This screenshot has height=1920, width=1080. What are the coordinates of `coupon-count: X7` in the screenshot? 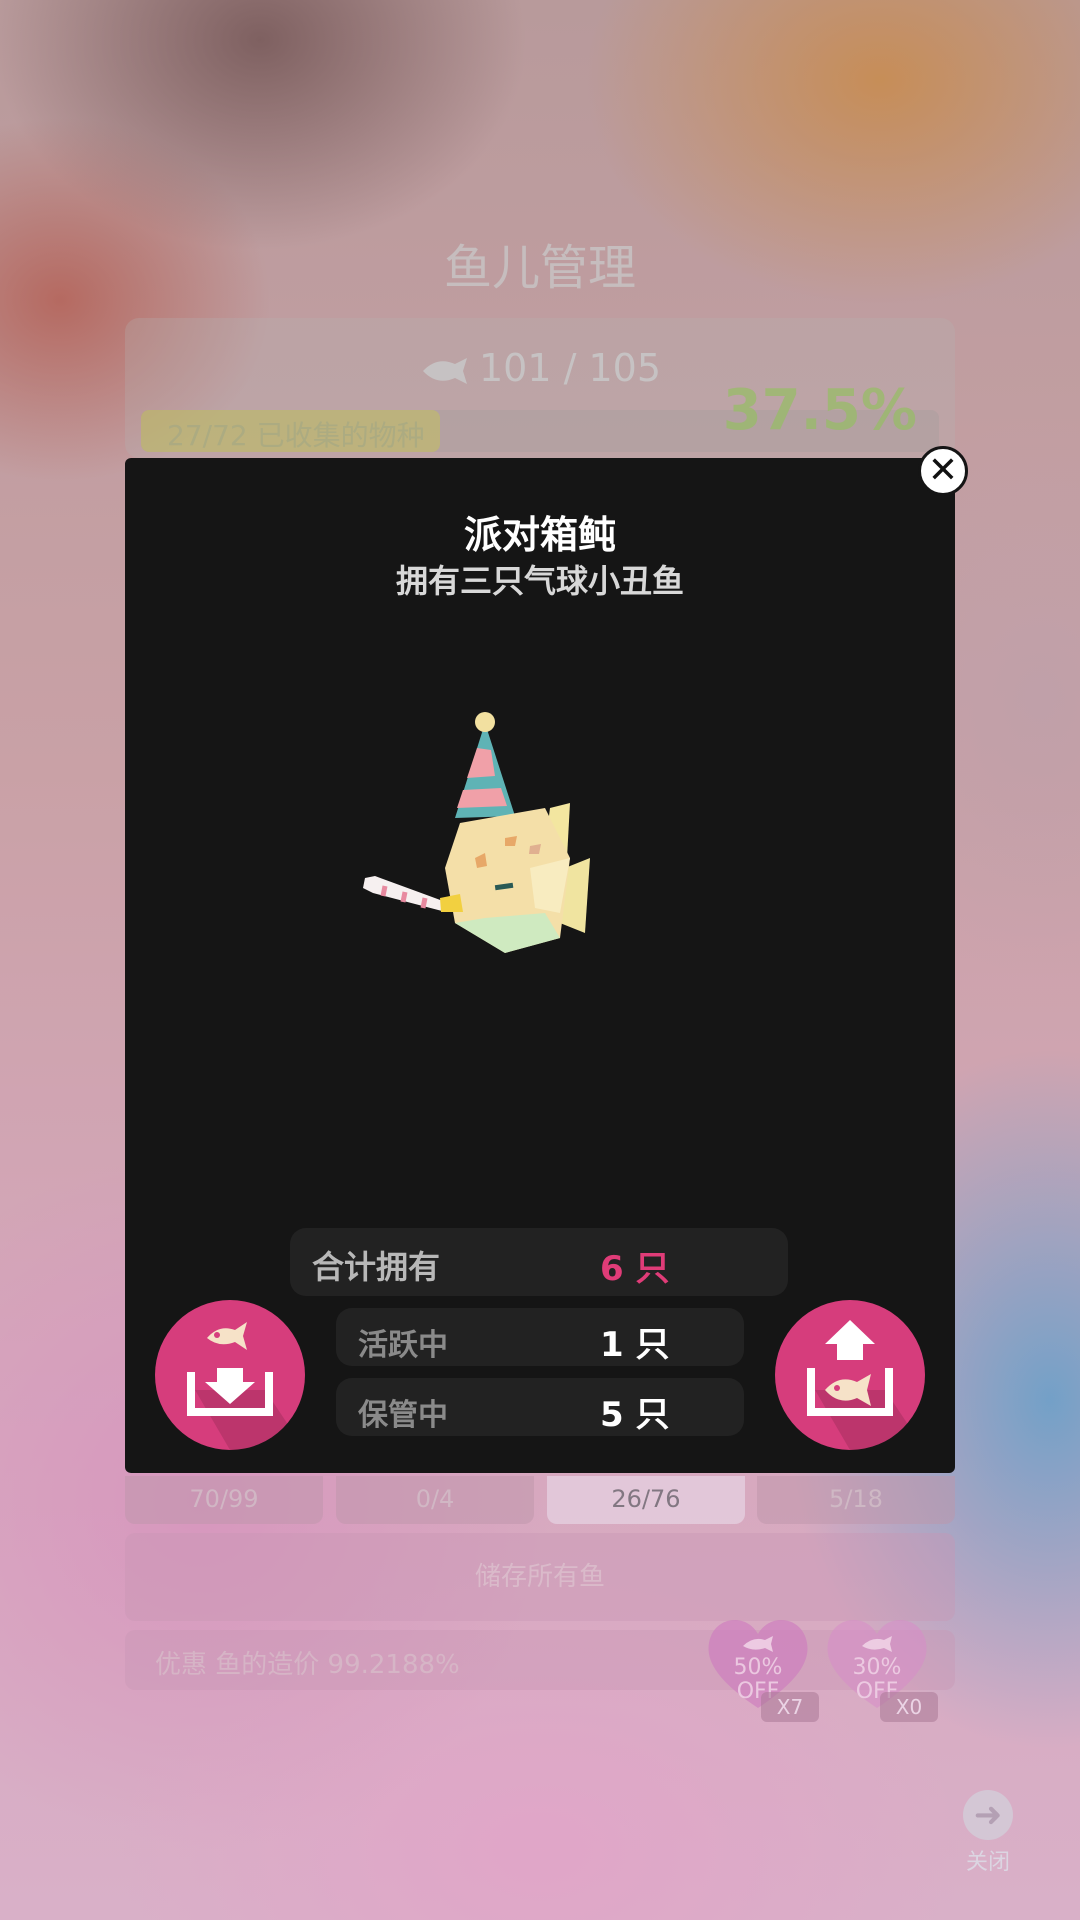 It's located at (790, 1707).